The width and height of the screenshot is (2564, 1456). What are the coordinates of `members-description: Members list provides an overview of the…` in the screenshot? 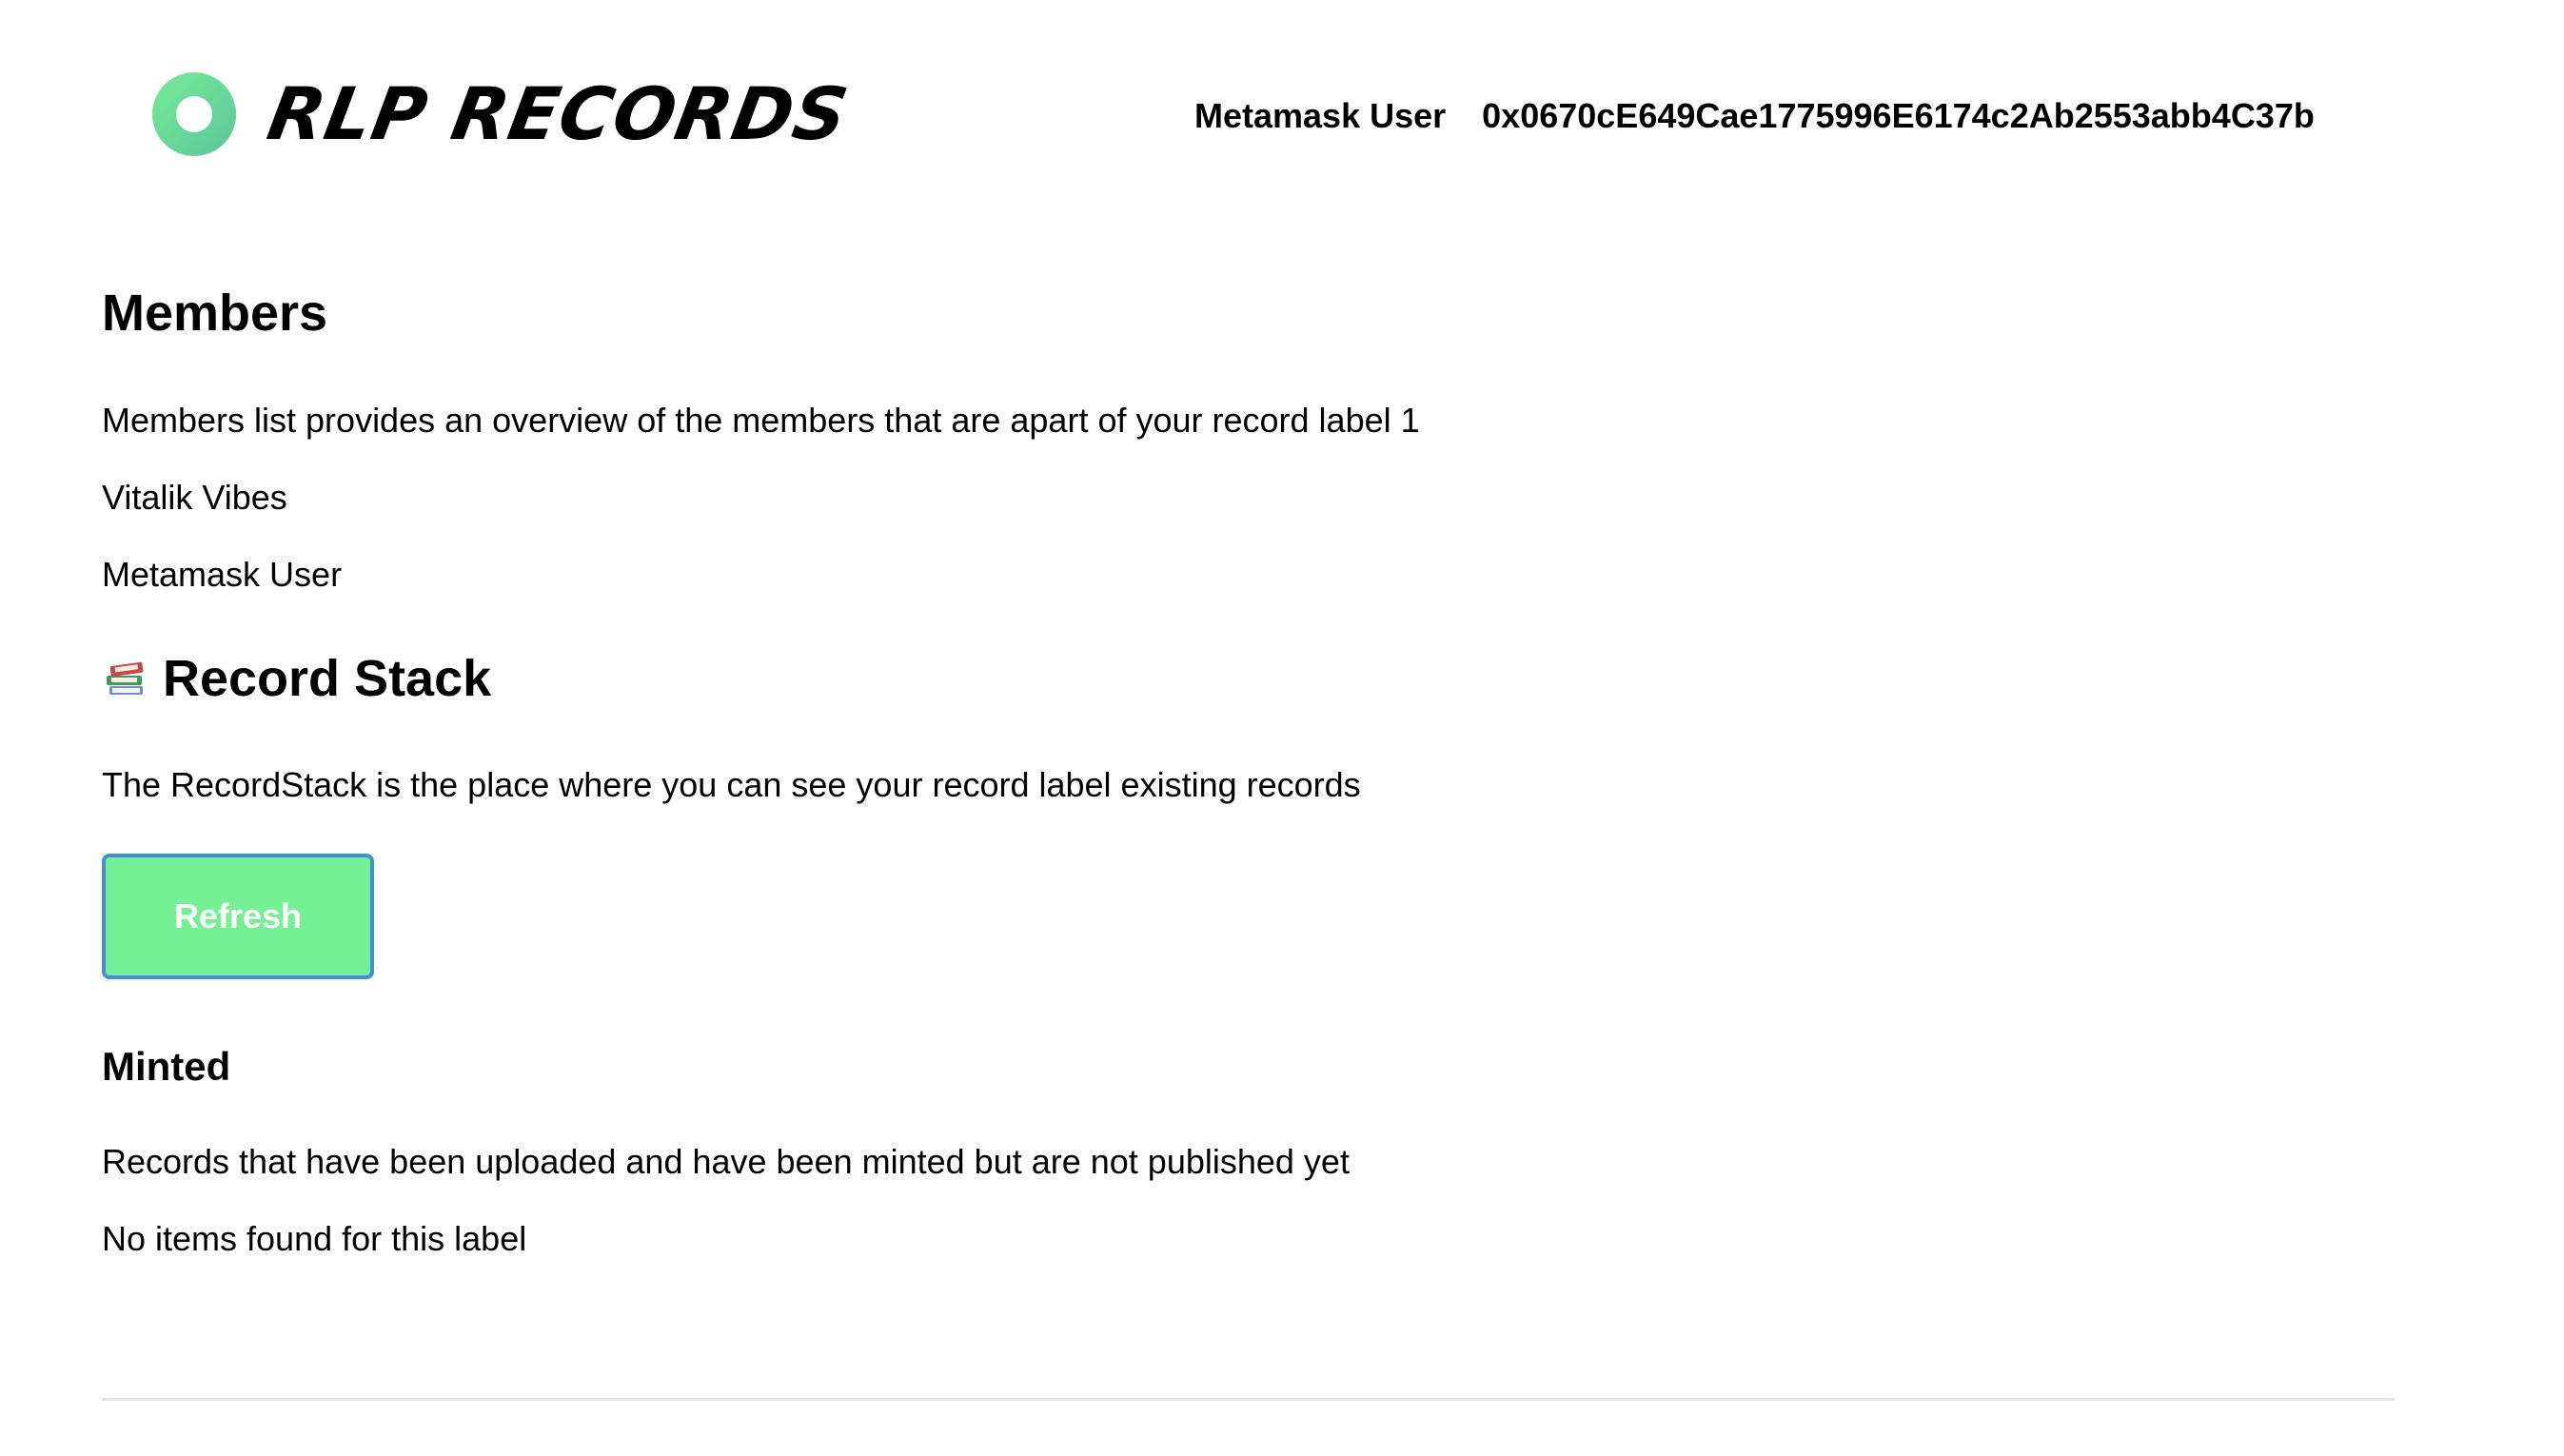 It's located at (761, 420).